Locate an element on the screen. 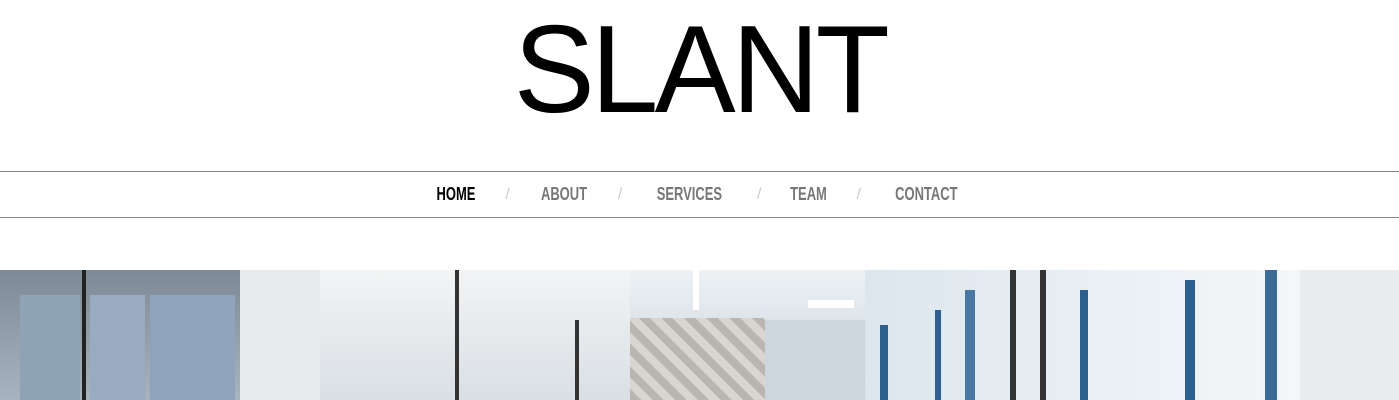 The image size is (1399, 400). nav-services: SERVICES is located at coordinates (689, 194).